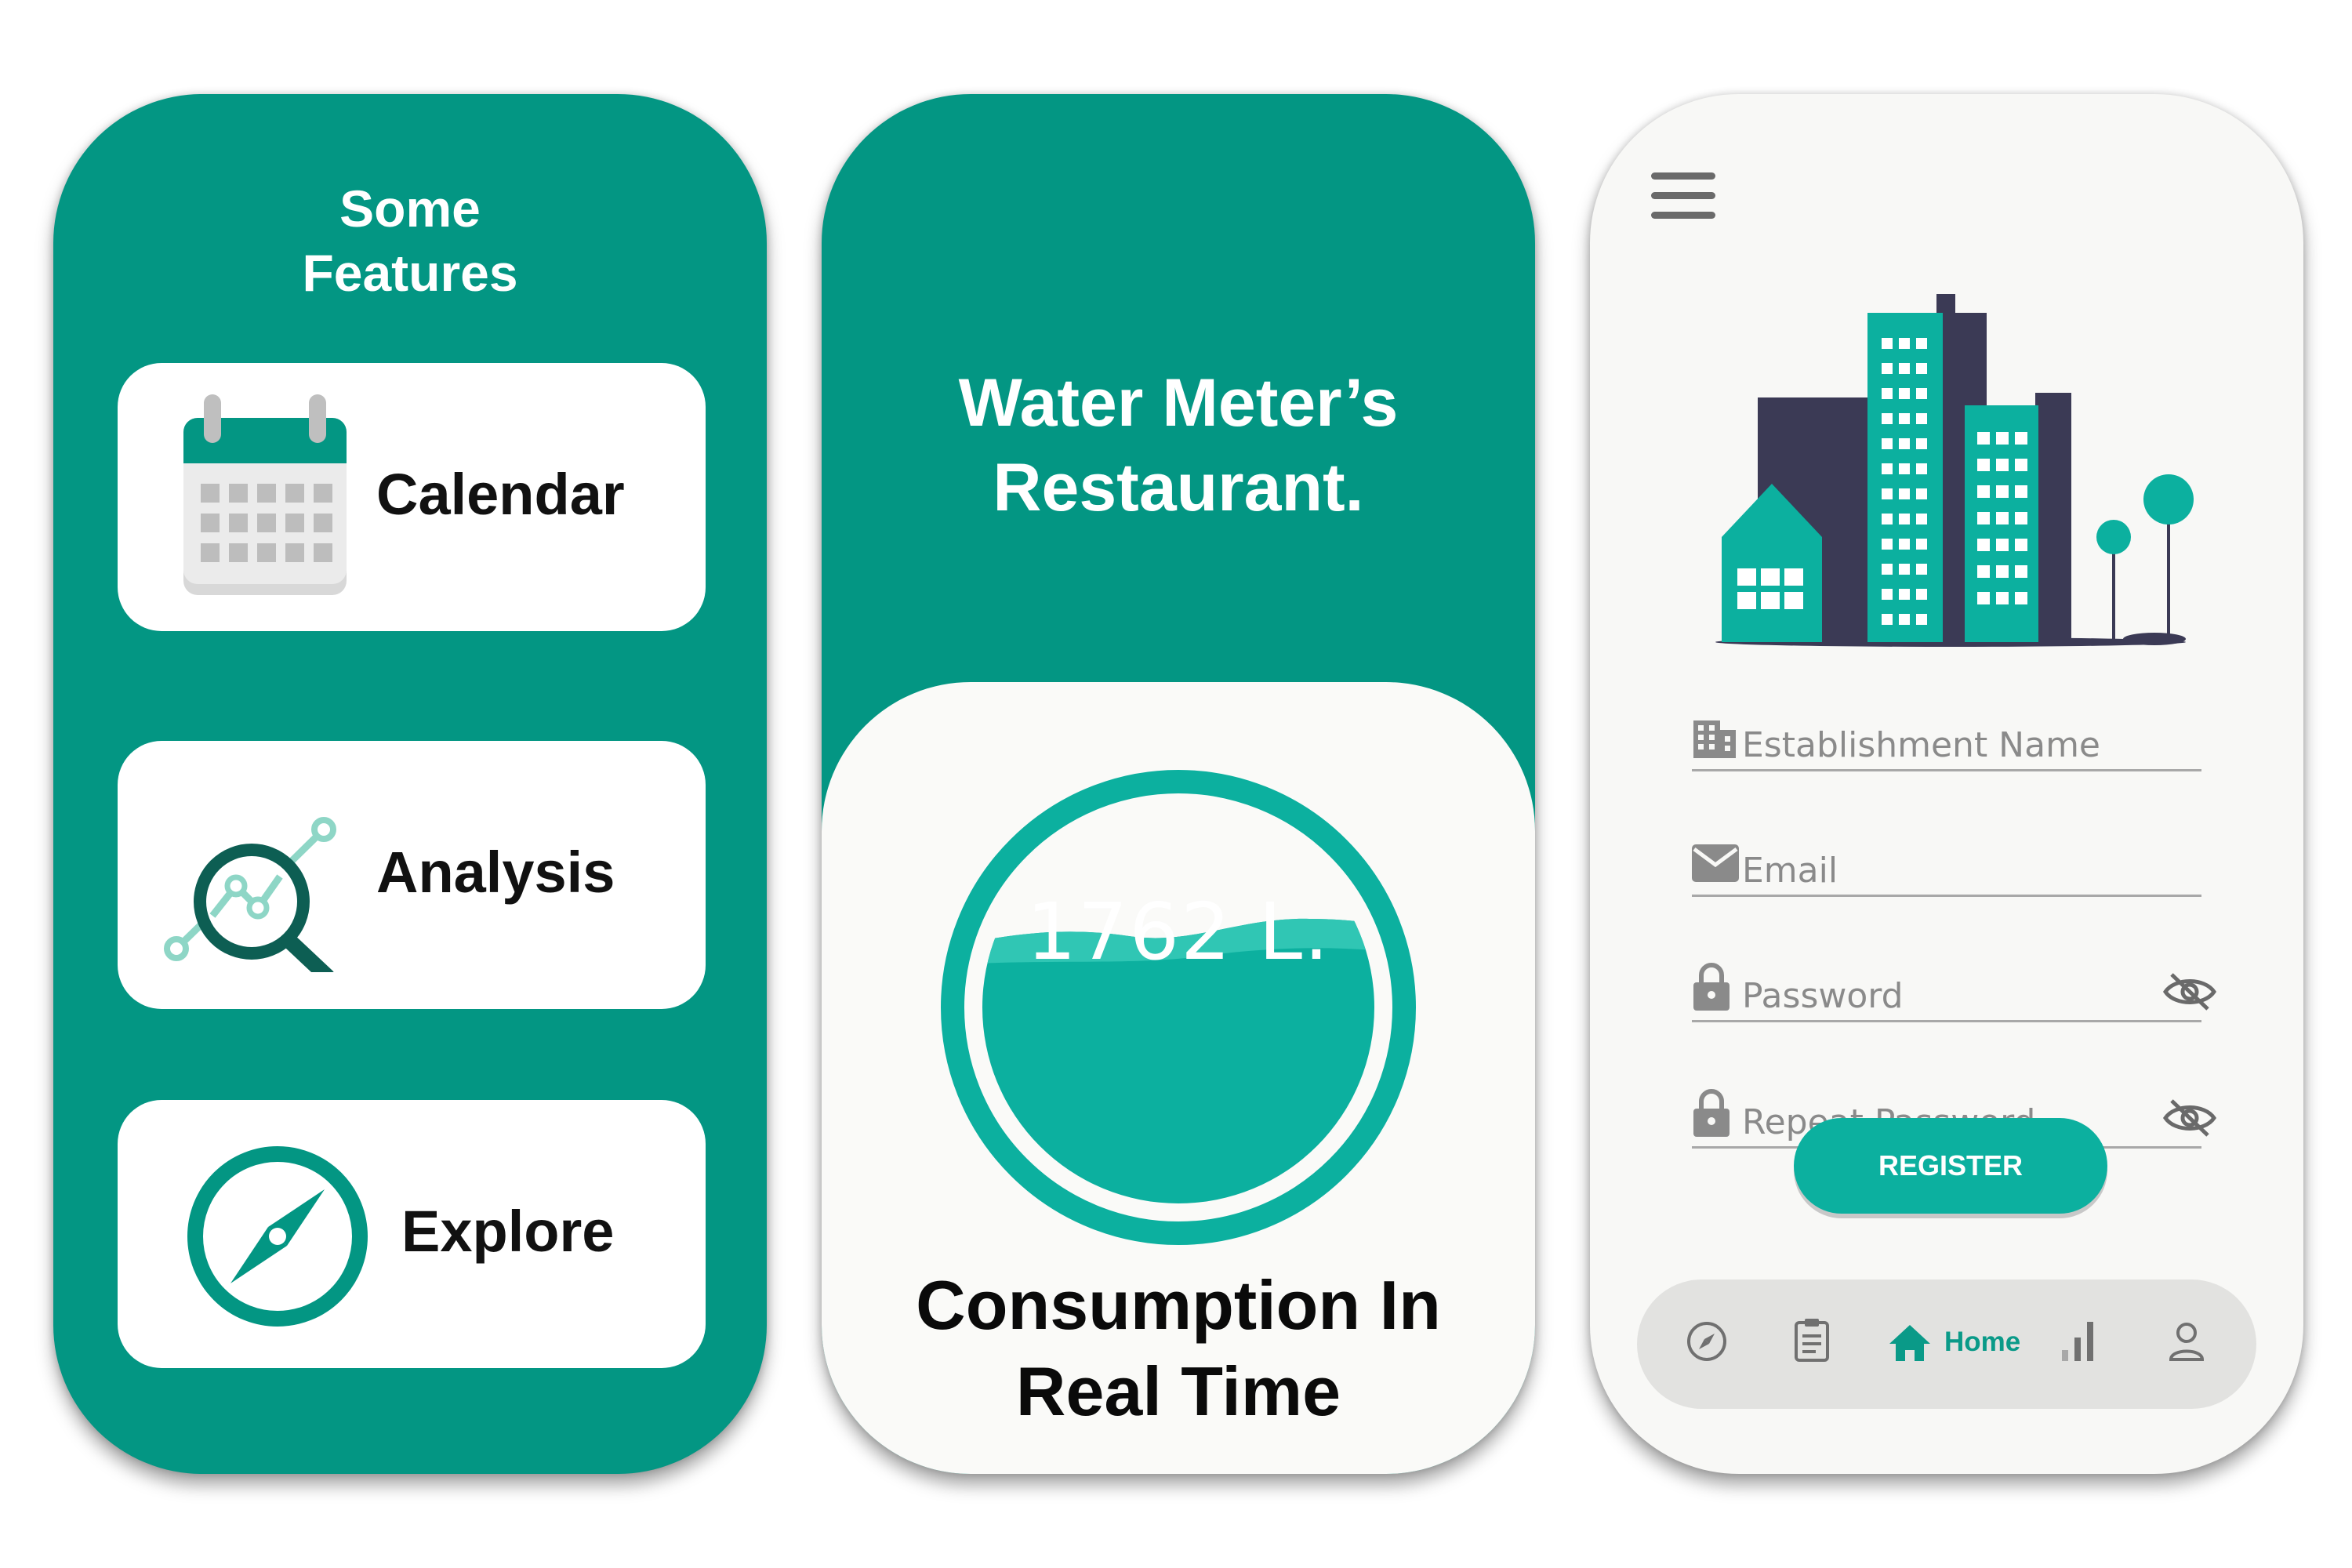 The height and width of the screenshot is (1568, 2352). I want to click on password-field: Password, so click(1954, 984).